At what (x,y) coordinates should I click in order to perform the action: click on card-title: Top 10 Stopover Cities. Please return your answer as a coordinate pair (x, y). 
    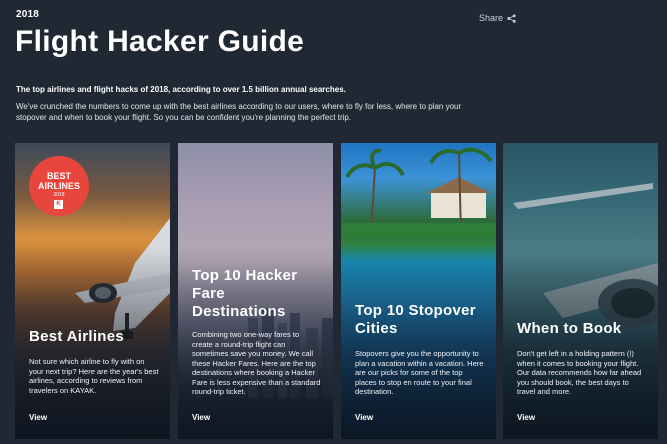
    Looking at the image, I should click on (415, 319).